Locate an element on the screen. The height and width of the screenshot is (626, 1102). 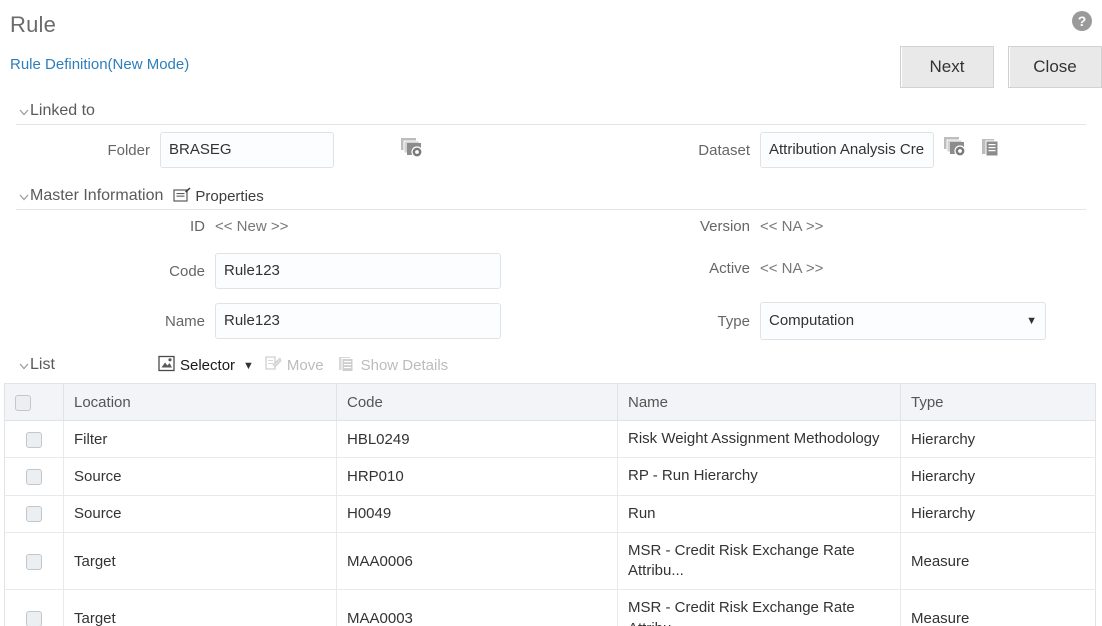
cell-code: MAA0006 is located at coordinates (477, 561).